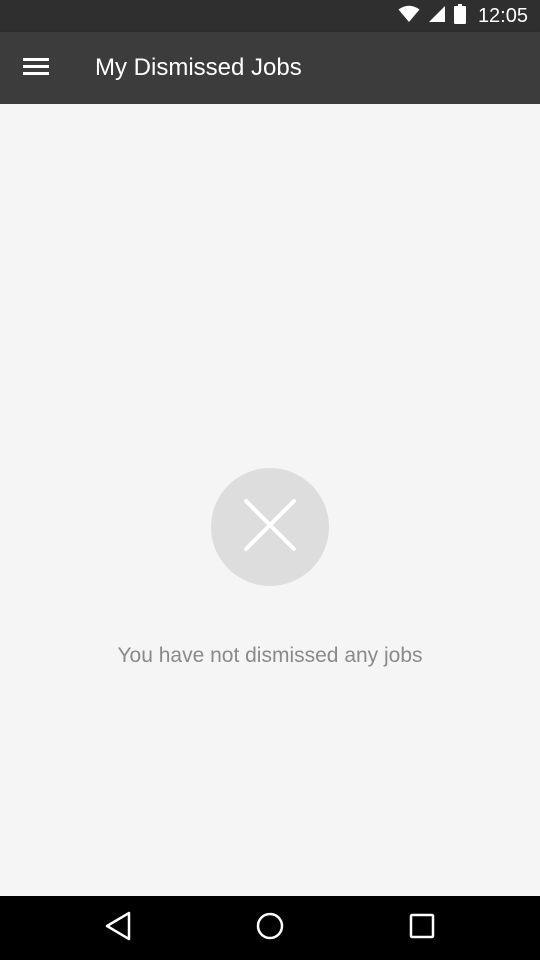 The image size is (540, 960). Describe the element at coordinates (270, 655) in the screenshot. I see `empty-state-message: You have not dismissed any jobs` at that location.